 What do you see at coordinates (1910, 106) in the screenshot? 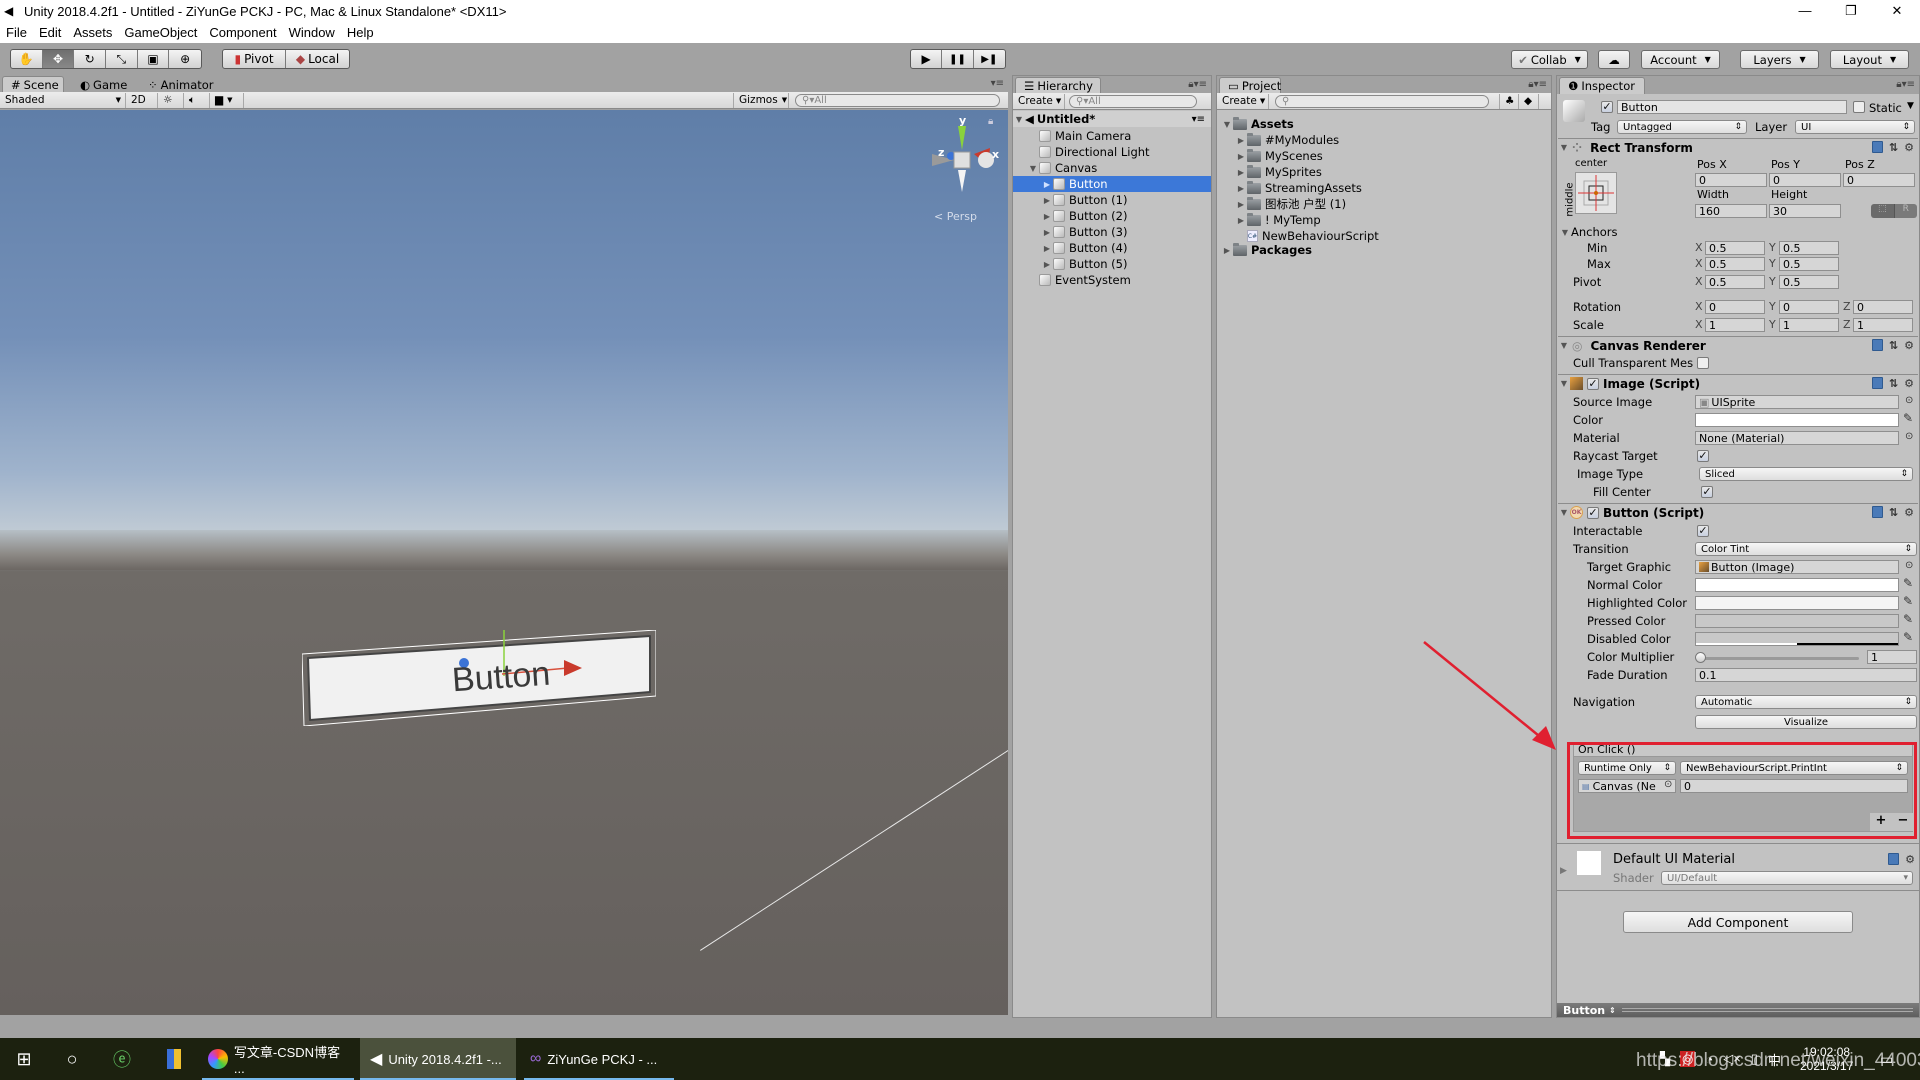
I see `static-dropdown-icon: ▼` at bounding box center [1910, 106].